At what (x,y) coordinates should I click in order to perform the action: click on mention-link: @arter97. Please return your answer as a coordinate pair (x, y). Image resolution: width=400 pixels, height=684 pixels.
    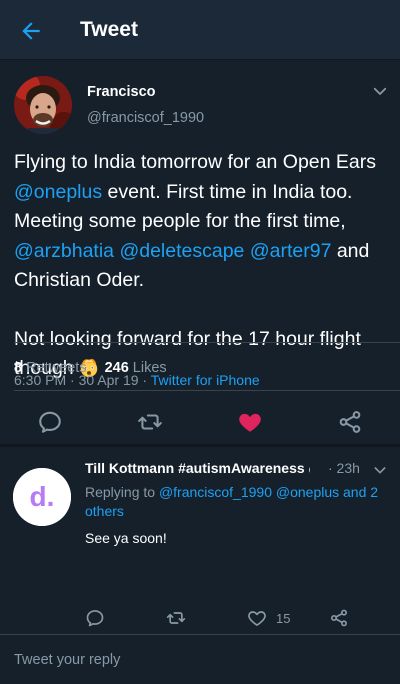
    Looking at the image, I should click on (291, 251).